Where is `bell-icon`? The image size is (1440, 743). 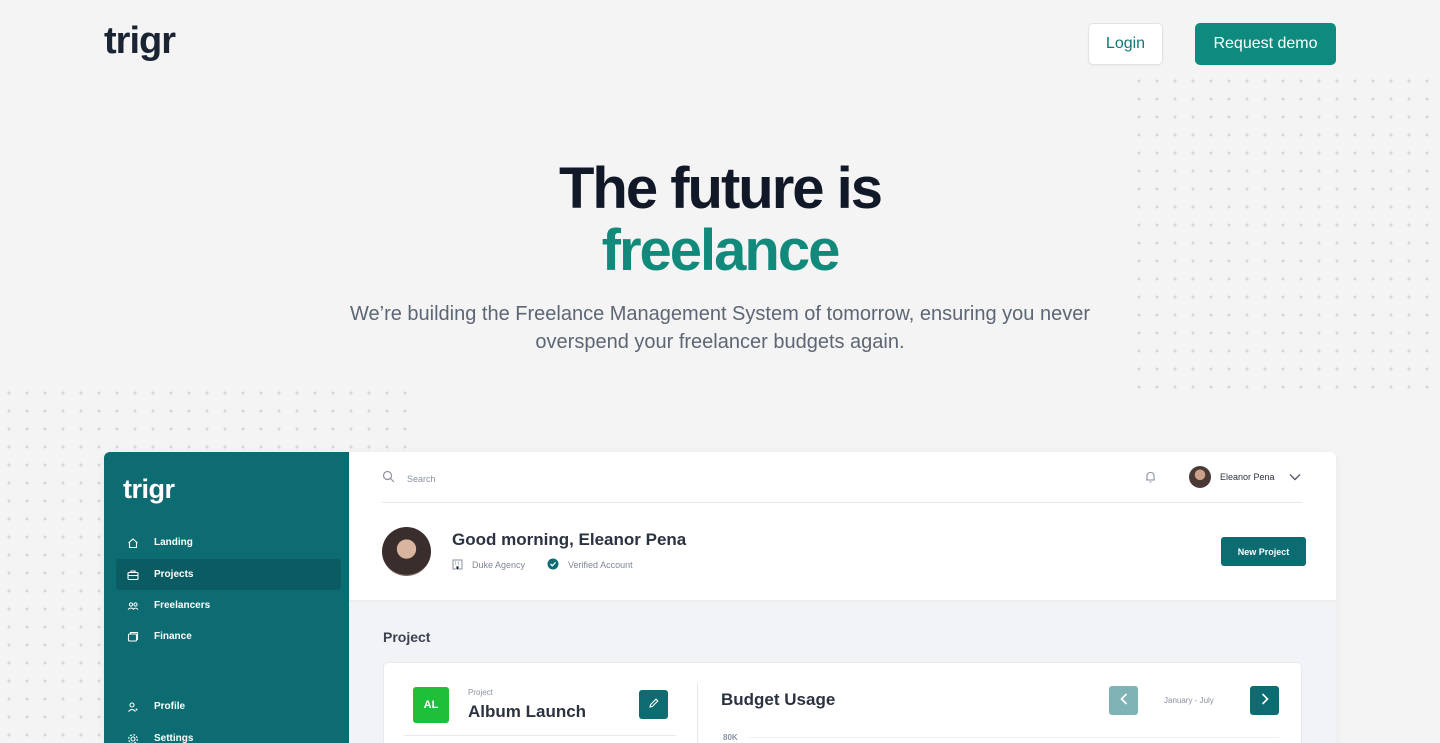 bell-icon is located at coordinates (1150, 479).